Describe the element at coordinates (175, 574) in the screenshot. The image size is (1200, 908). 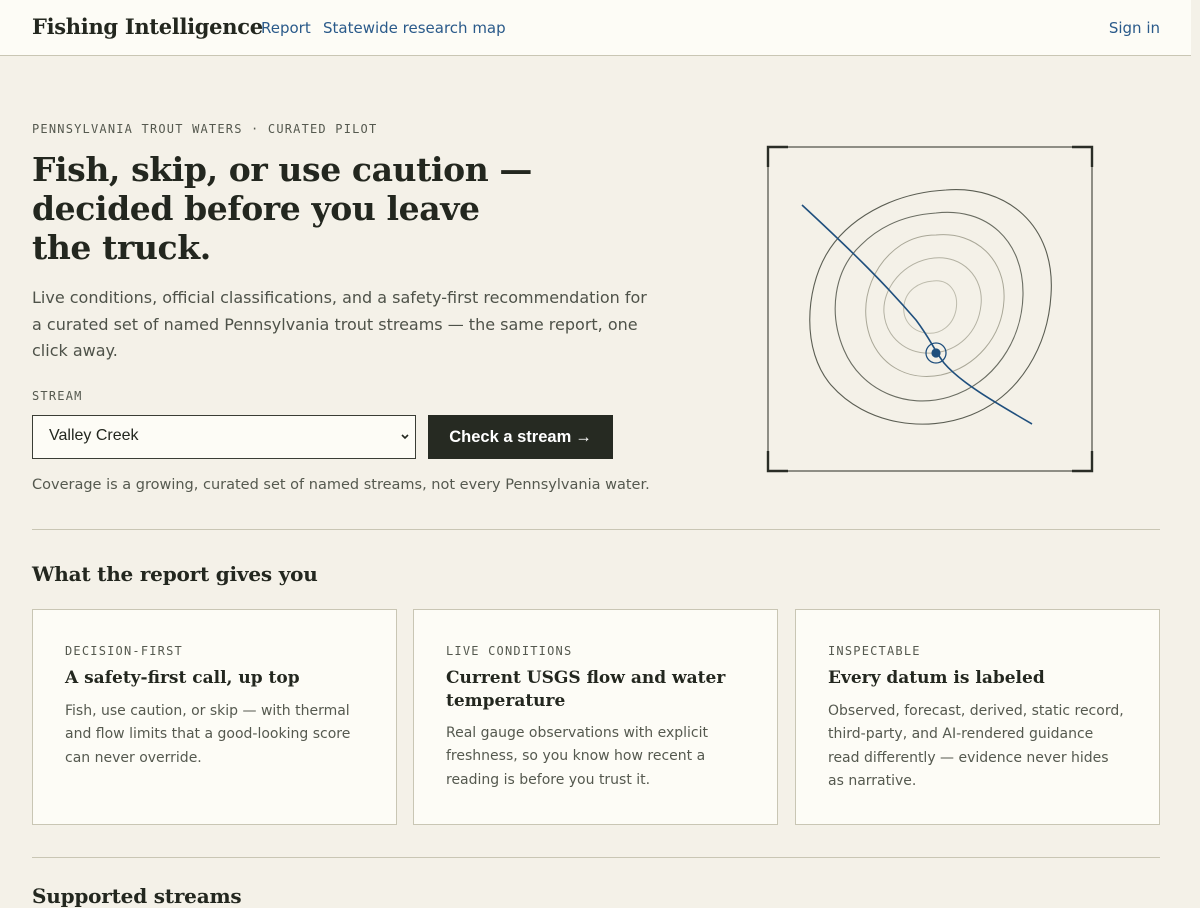
I see `features-section-title: What the report gives you` at that location.